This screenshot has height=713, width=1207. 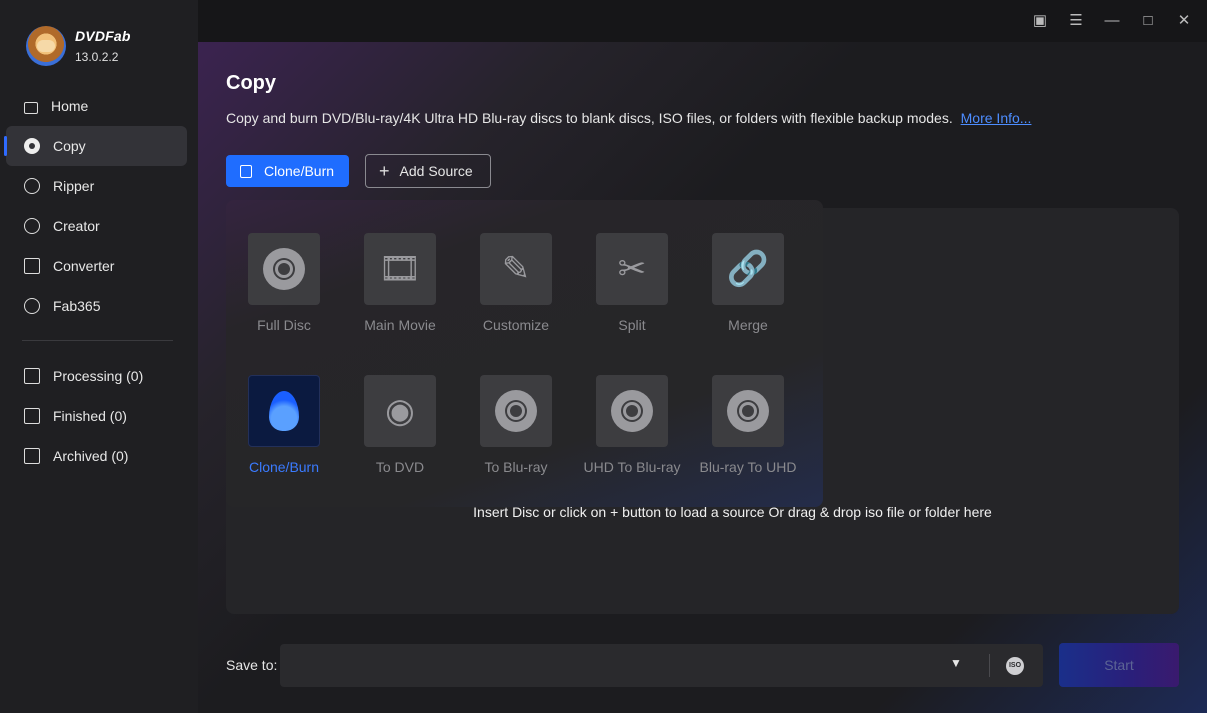 I want to click on disc-icon, so click(x=284, y=269).